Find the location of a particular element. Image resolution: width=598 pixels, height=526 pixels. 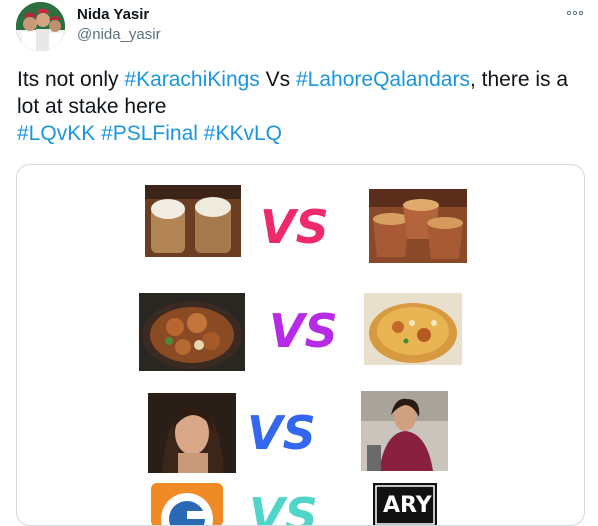

hashtag-lahoreqalandars: #LahoreQalandars is located at coordinates (383, 79).